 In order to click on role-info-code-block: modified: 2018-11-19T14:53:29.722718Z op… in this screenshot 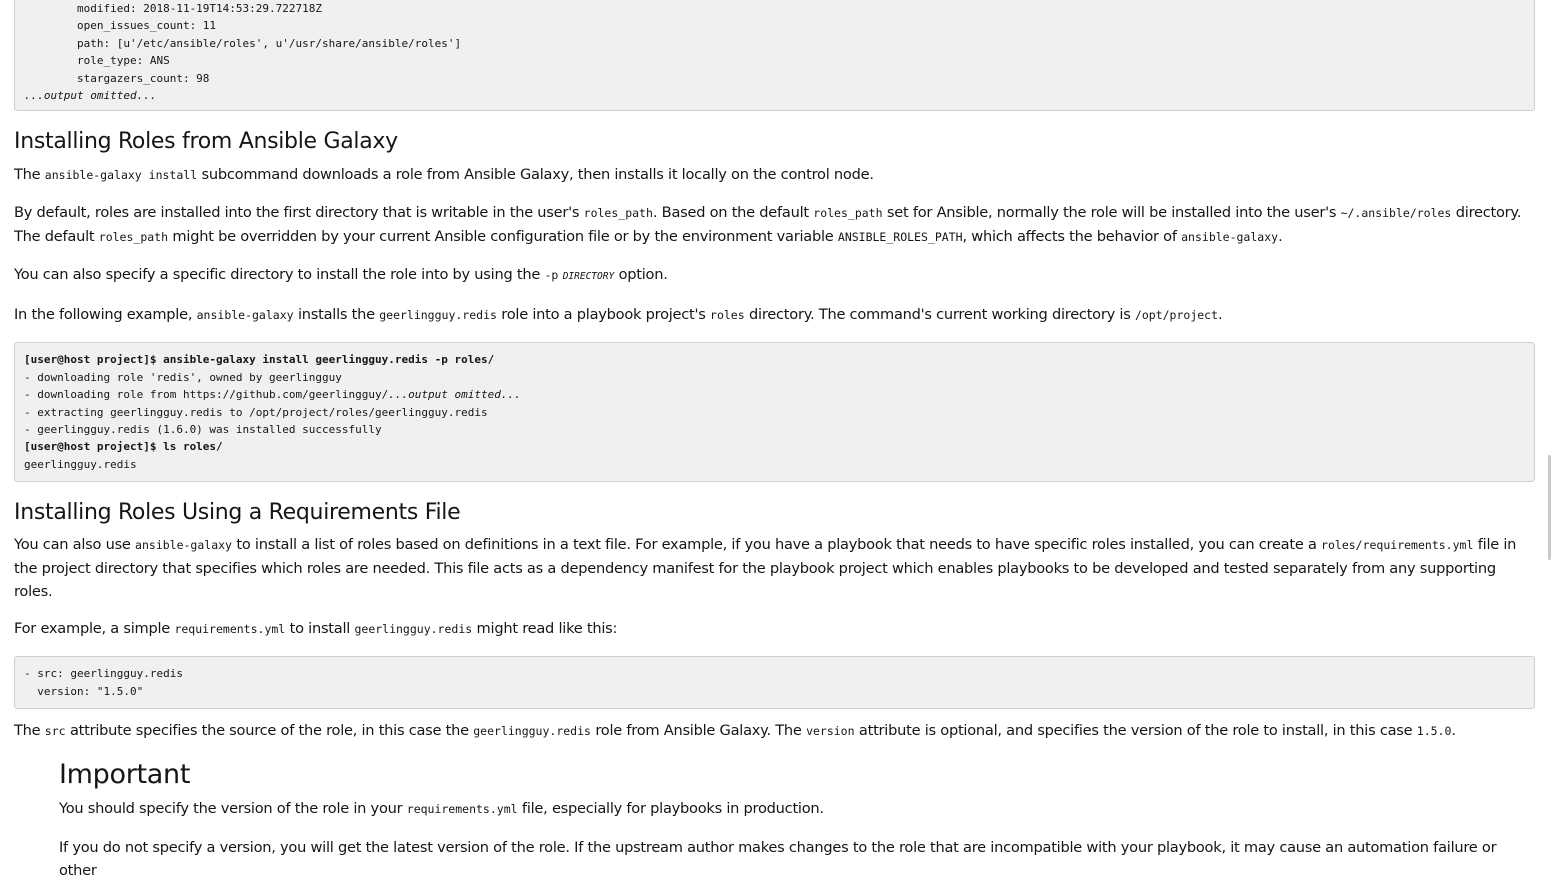, I will do `click(774, 56)`.